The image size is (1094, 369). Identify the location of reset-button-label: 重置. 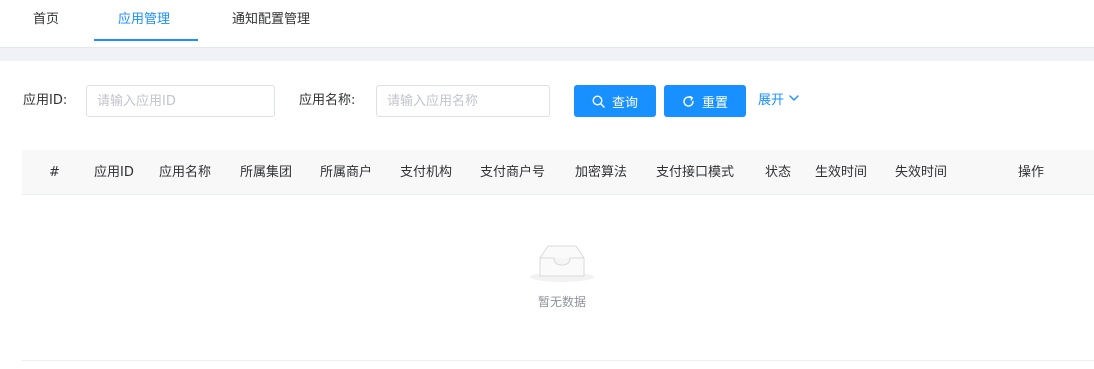
(714, 103).